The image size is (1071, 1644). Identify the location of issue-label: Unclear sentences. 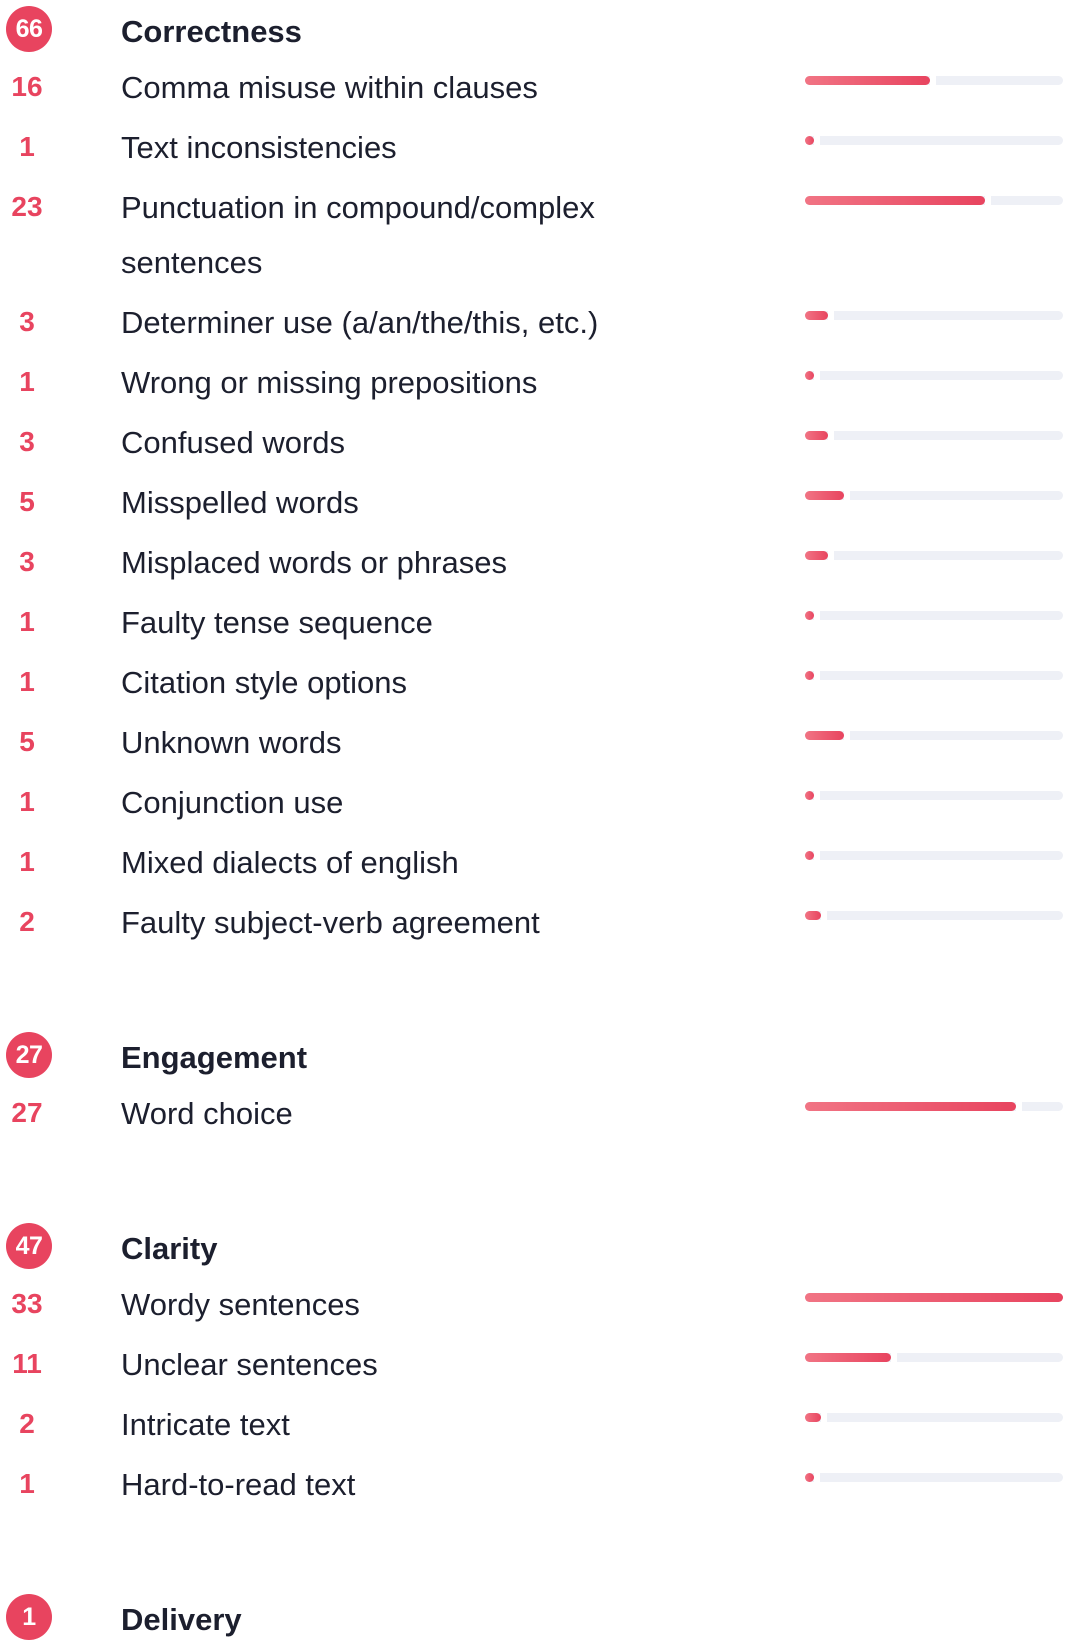
(249, 1364).